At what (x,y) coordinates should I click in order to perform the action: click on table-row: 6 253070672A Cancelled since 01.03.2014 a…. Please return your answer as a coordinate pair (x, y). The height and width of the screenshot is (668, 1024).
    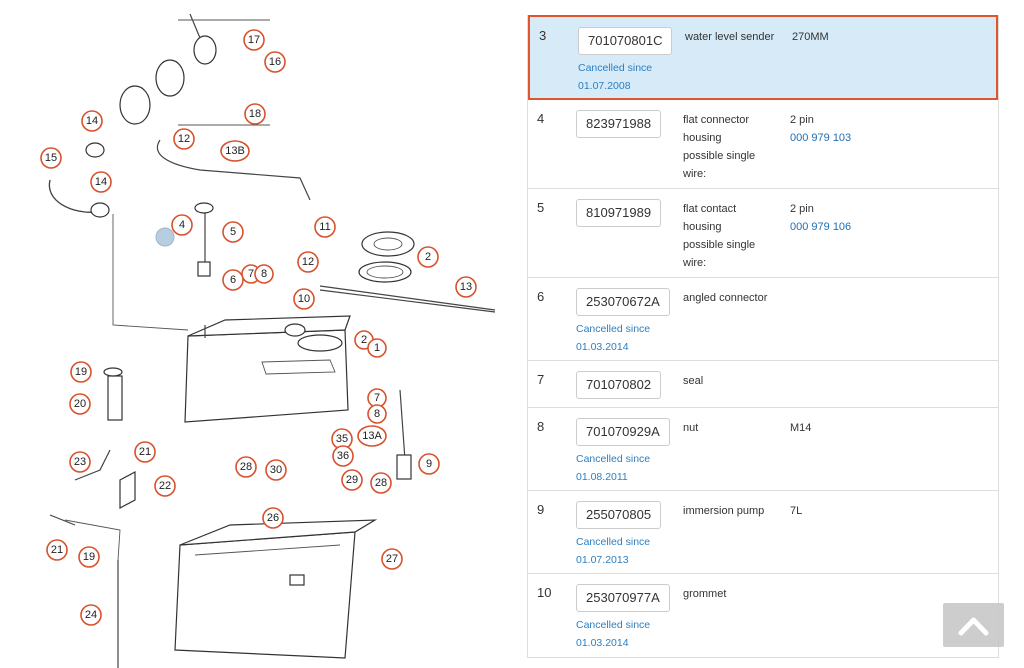
    Looking at the image, I should click on (763, 319).